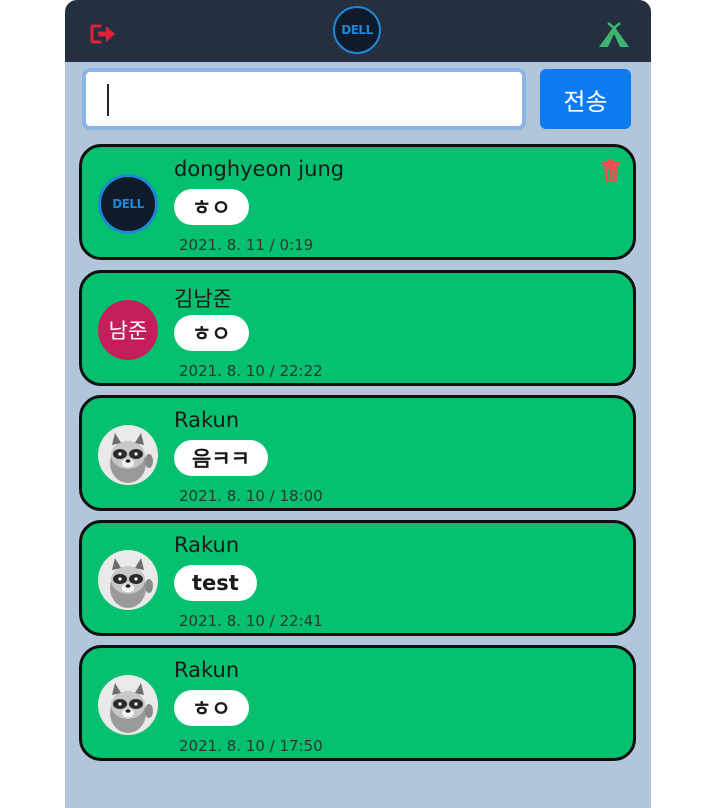 The width and height of the screenshot is (718, 808). What do you see at coordinates (585, 99) in the screenshot?
I see `send-button: 전송` at bounding box center [585, 99].